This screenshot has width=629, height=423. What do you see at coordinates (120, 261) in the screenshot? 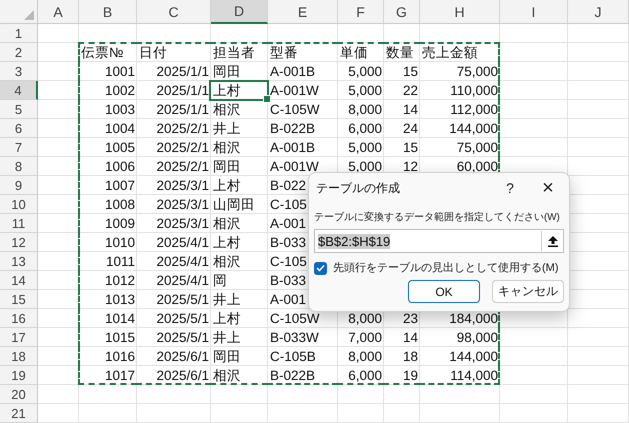
I see `table-cell: 1011` at bounding box center [120, 261].